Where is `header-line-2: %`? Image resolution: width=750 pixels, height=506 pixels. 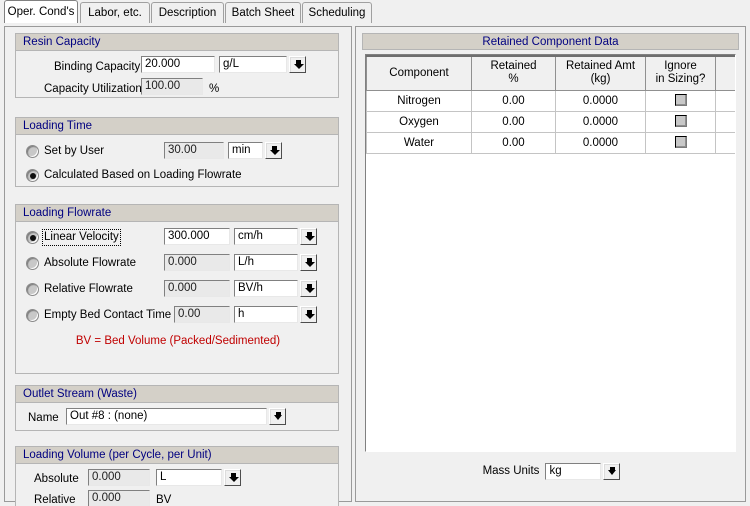 header-line-2: % is located at coordinates (513, 79).